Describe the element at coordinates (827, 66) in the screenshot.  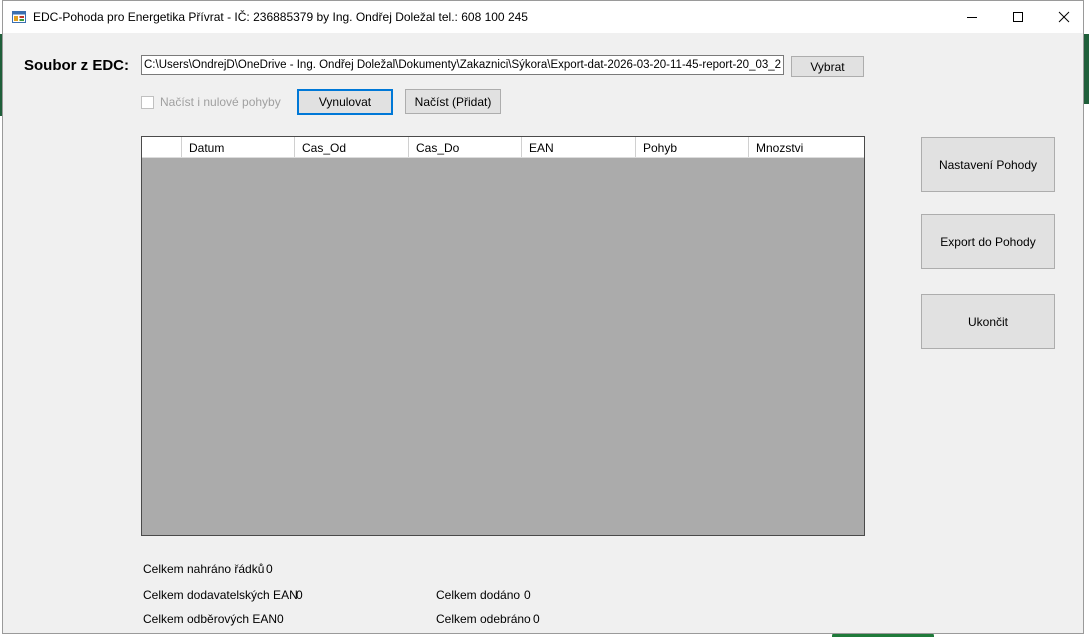
I see `browse-button: Vybrat` at that location.